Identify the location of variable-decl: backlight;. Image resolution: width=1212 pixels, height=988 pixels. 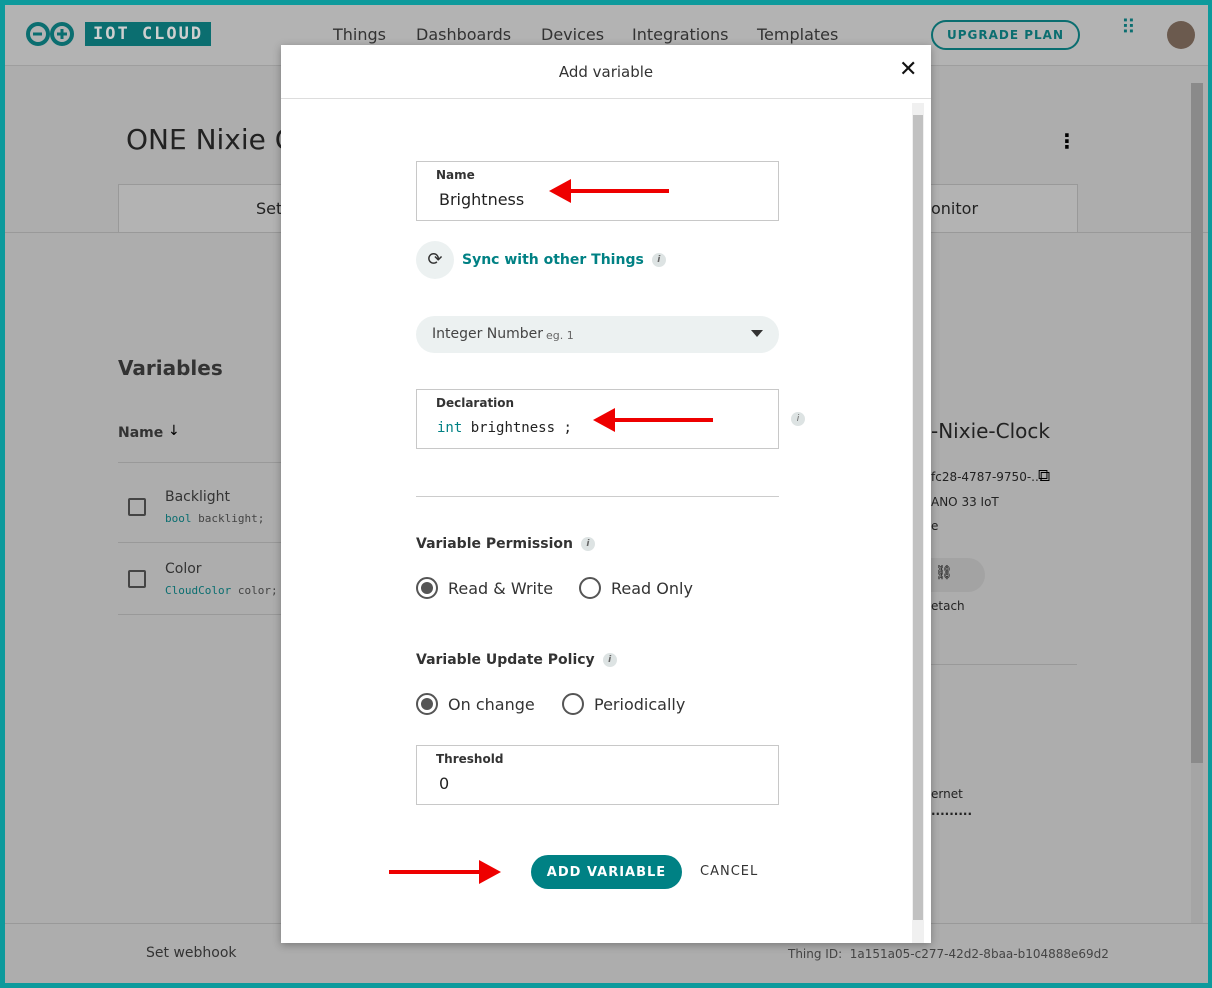
(231, 518).